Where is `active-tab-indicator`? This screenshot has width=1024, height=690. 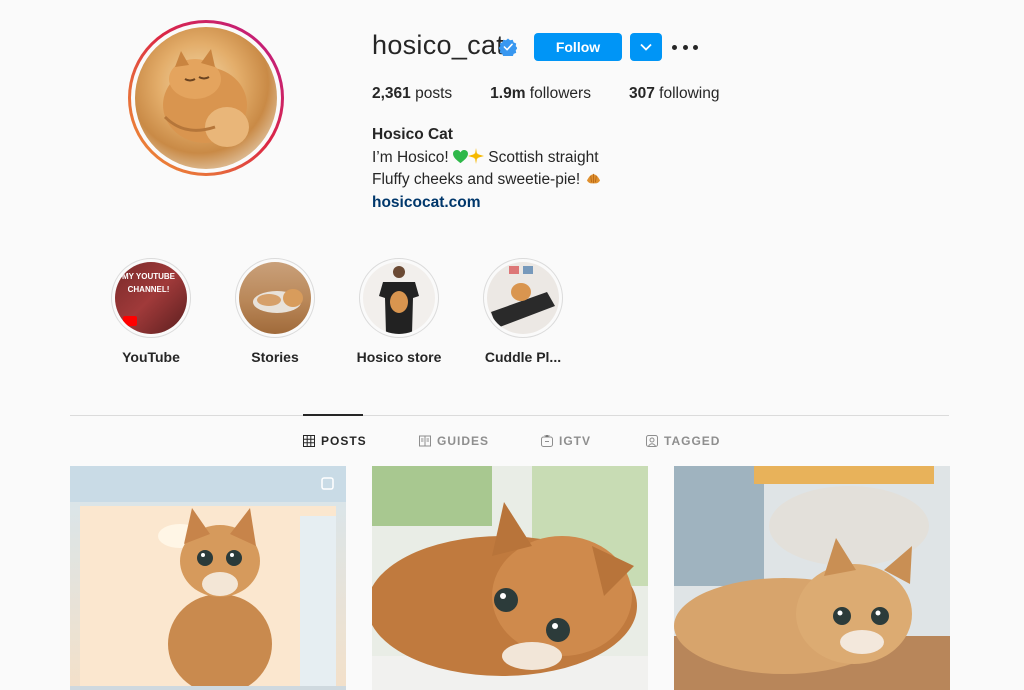 active-tab-indicator is located at coordinates (333, 415).